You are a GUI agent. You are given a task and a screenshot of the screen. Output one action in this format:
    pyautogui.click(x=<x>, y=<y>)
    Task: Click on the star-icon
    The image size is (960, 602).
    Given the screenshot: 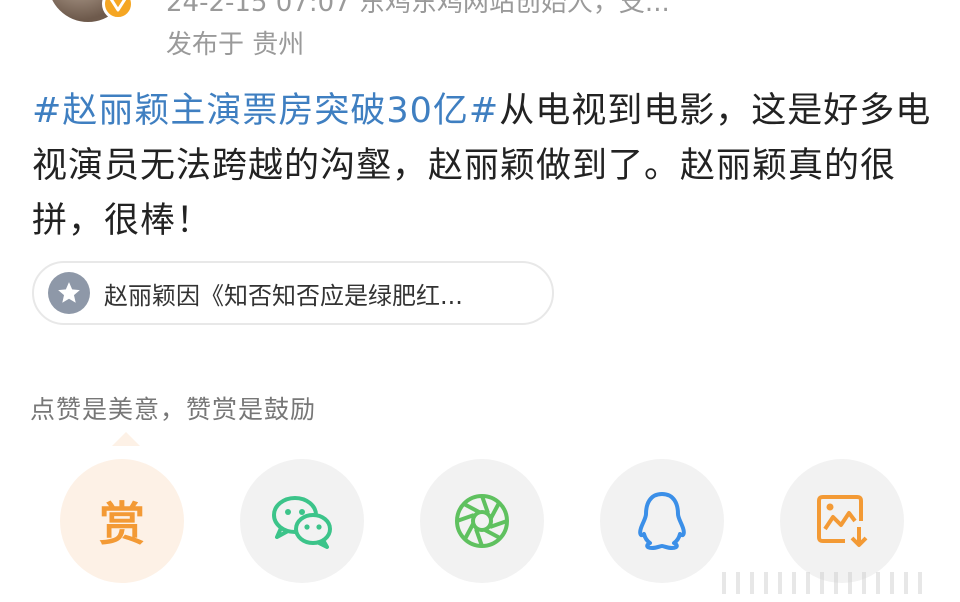 What is the action you would take?
    pyautogui.click(x=69, y=293)
    